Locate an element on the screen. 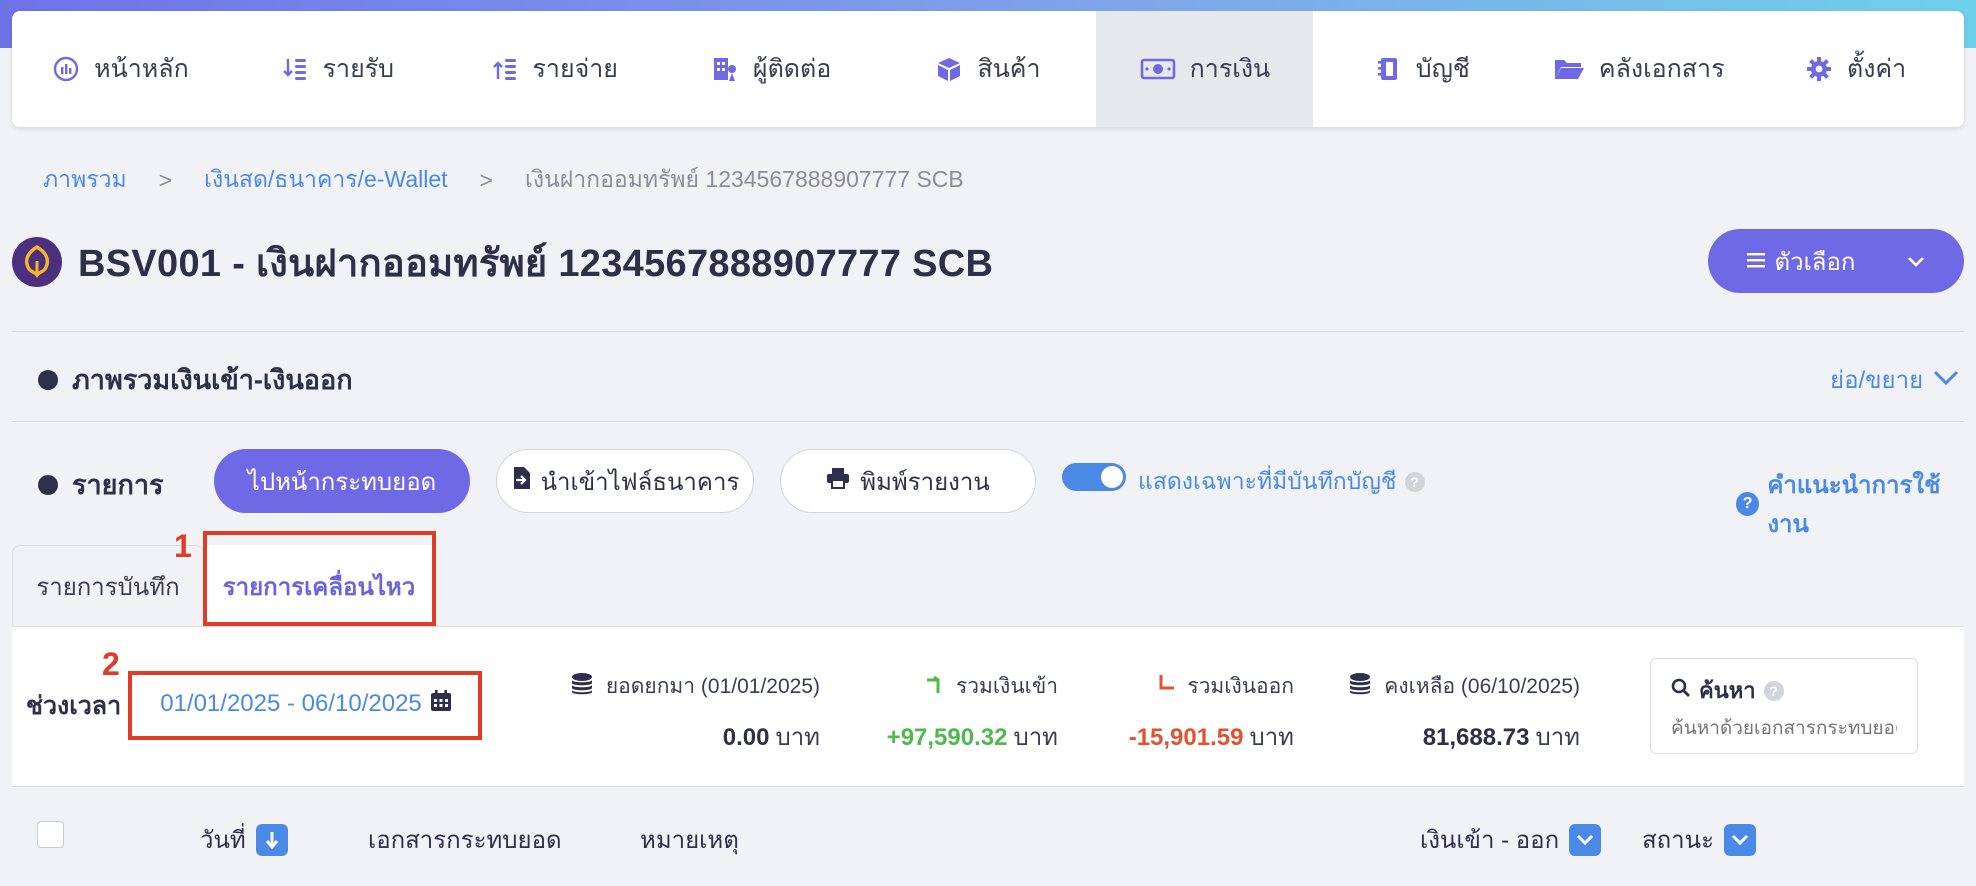 This screenshot has height=886, width=1976. nav-label: คลังเอกสาร is located at coordinates (1661, 69).